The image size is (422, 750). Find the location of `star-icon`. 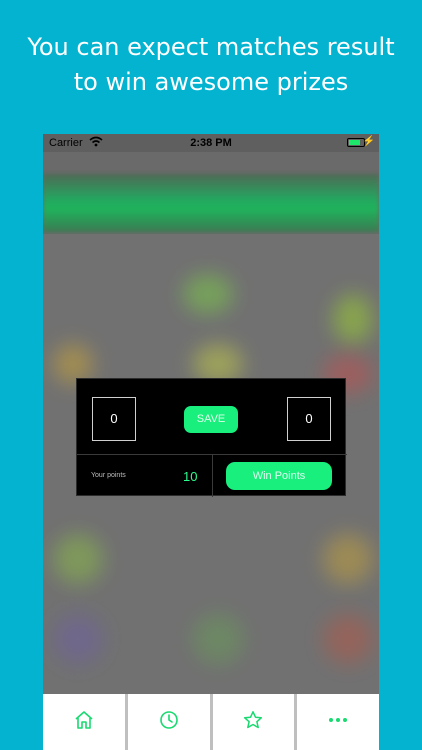

star-icon is located at coordinates (253, 722).